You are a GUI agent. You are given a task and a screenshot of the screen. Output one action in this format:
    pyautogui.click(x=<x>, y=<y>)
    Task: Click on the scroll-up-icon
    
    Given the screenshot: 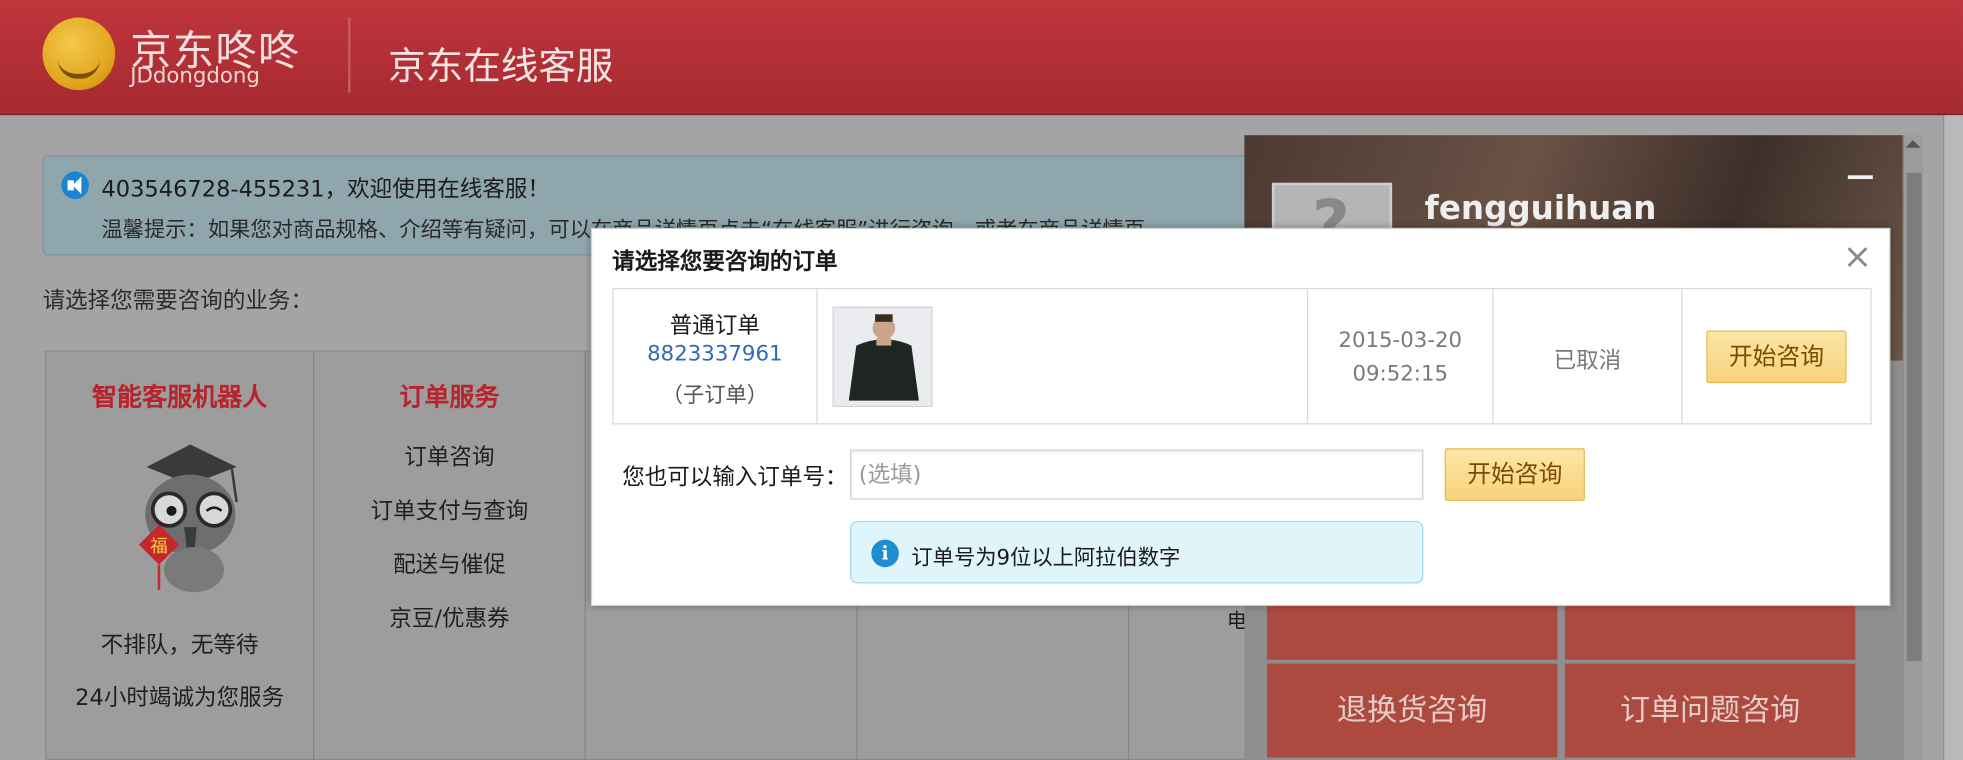 What is the action you would take?
    pyautogui.click(x=1913, y=144)
    